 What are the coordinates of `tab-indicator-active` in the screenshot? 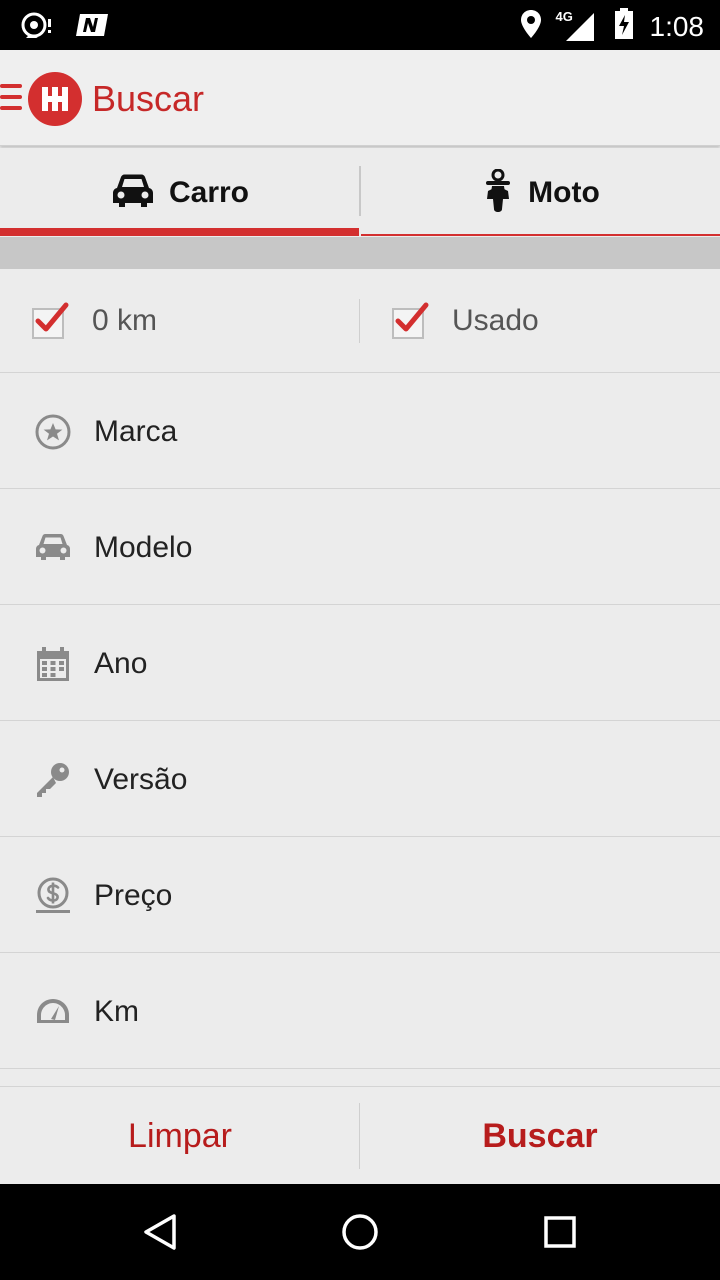 It's located at (179, 232).